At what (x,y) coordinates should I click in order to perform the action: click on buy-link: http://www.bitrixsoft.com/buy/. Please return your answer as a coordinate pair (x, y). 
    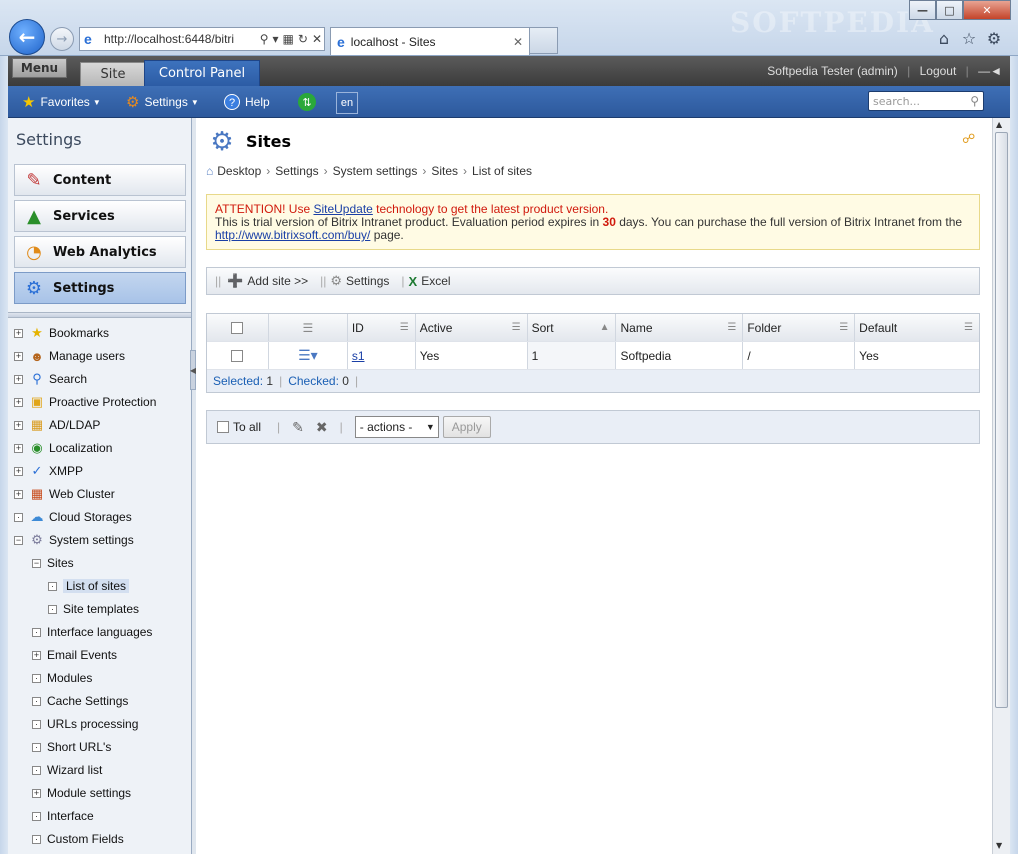
    Looking at the image, I should click on (292, 235).